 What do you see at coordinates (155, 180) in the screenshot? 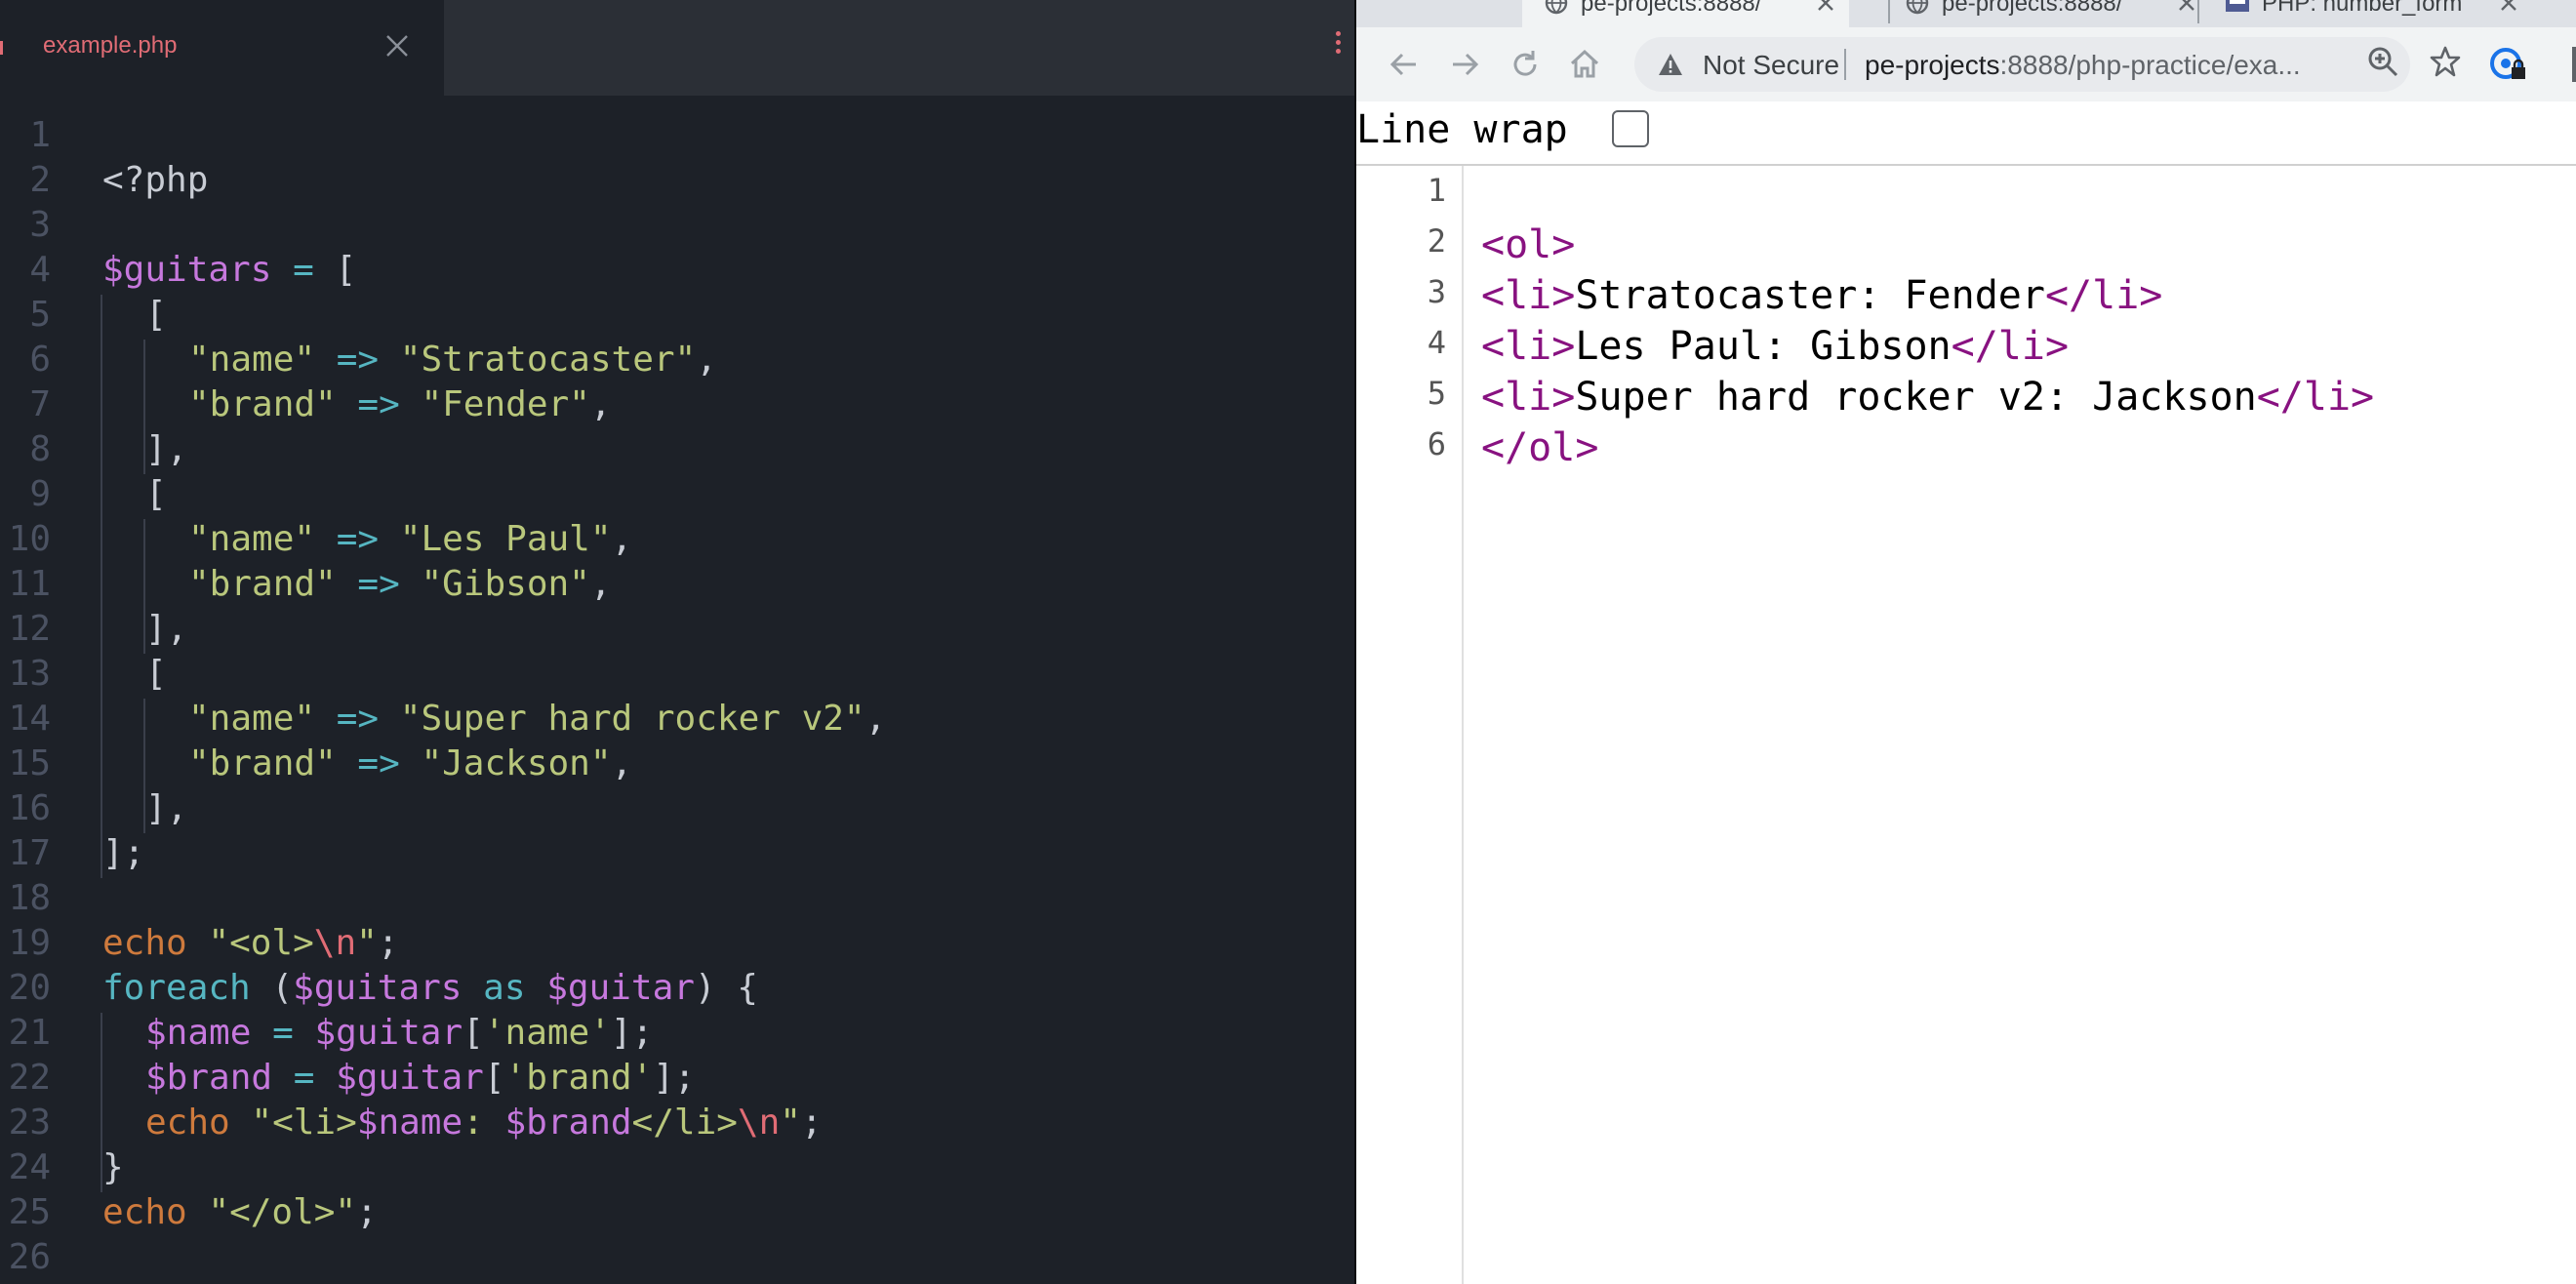
I see `code-token: <?php` at bounding box center [155, 180].